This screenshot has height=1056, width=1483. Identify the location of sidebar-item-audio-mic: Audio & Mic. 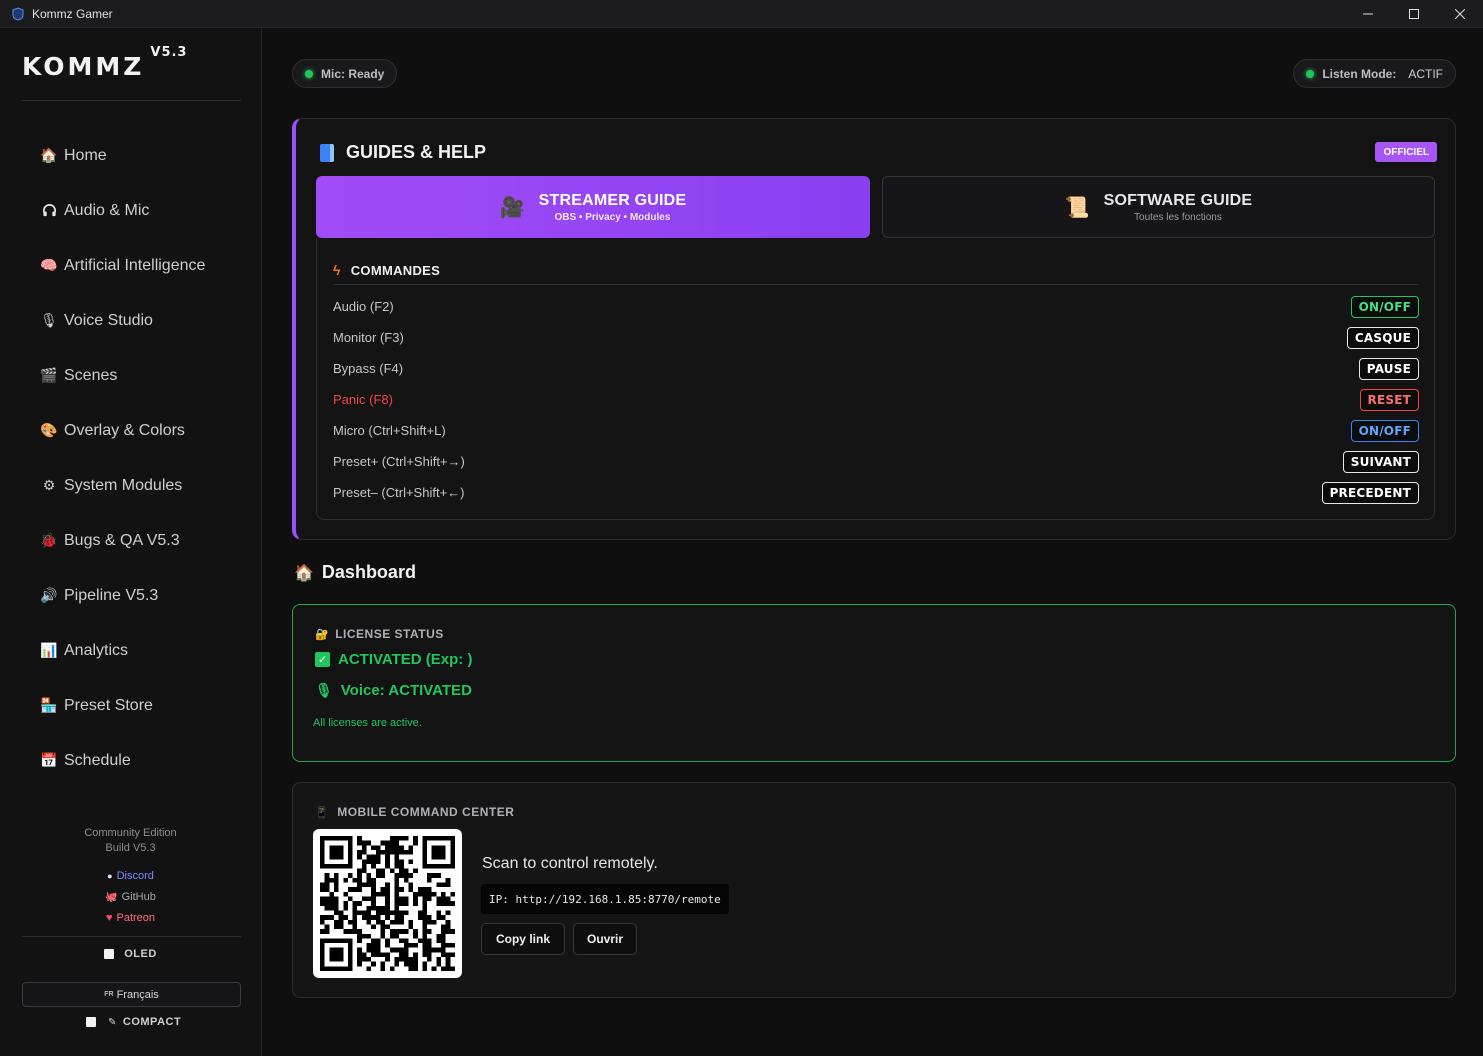
(130, 210).